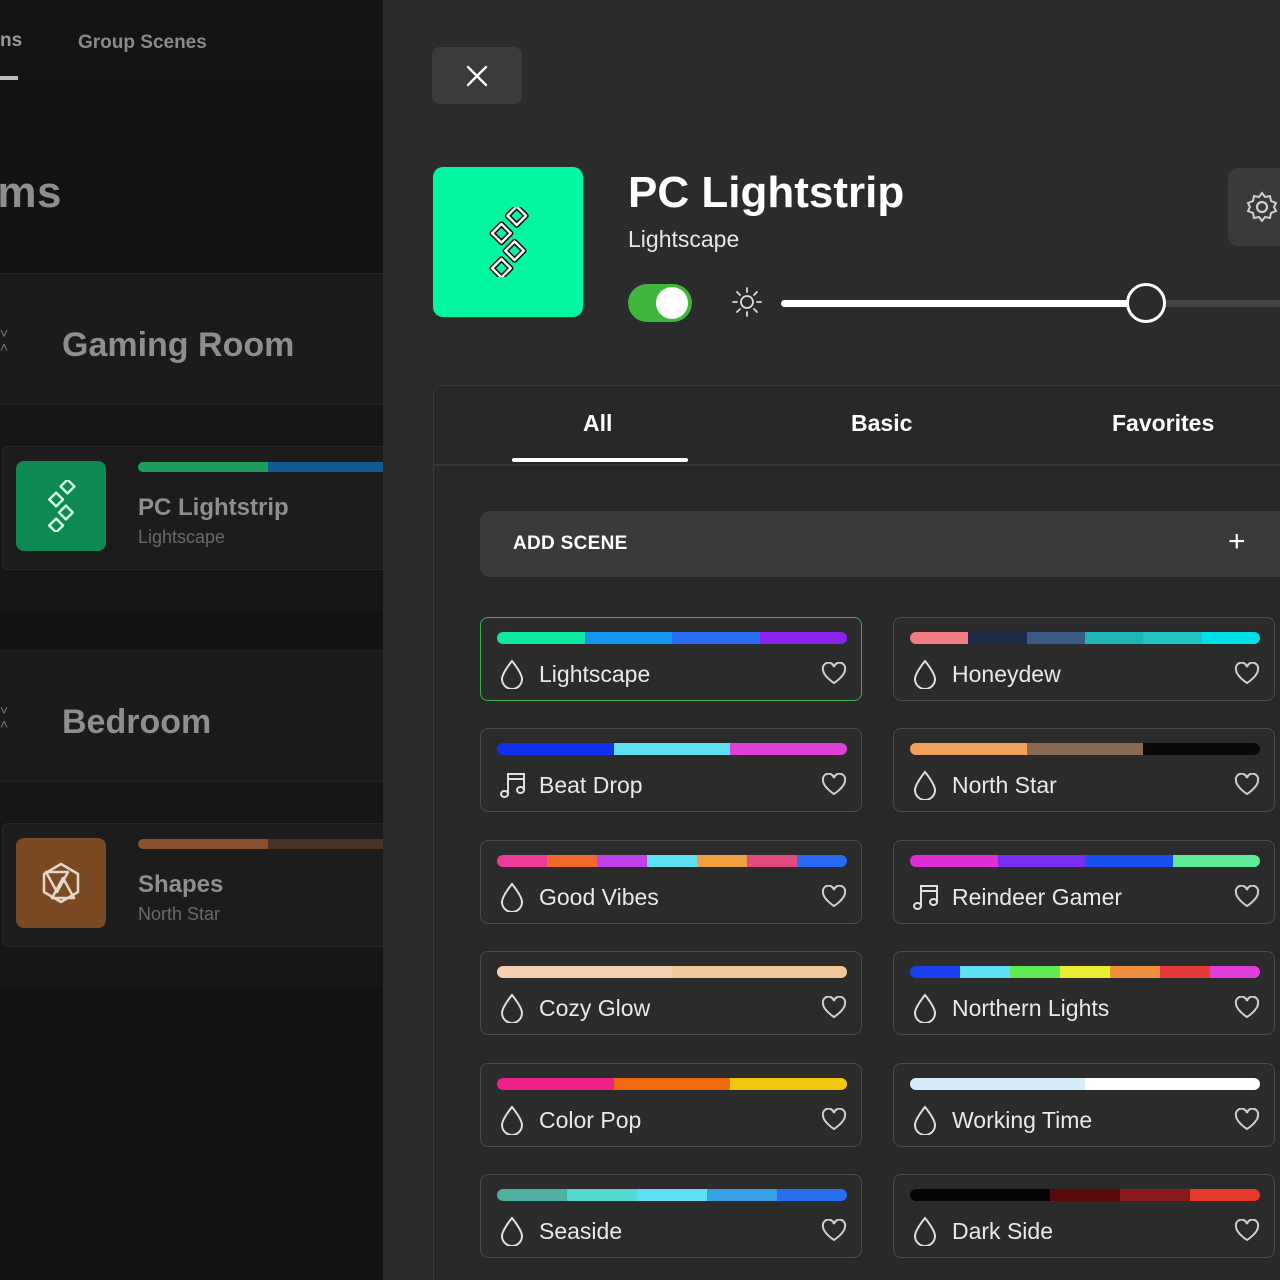  Describe the element at coordinates (597, 423) in the screenshot. I see `tab-all: All` at that location.